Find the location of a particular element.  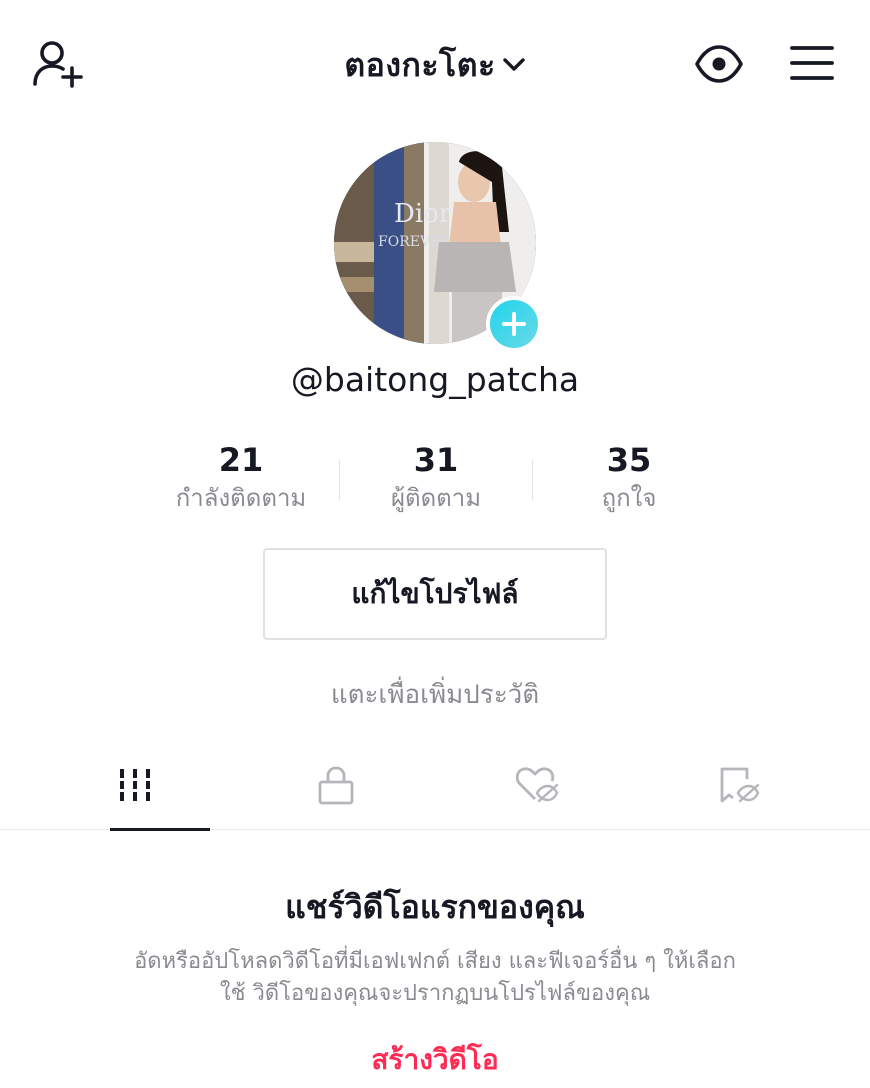

stat-followers: 31 ผู้ติดตาม is located at coordinates (436, 478).